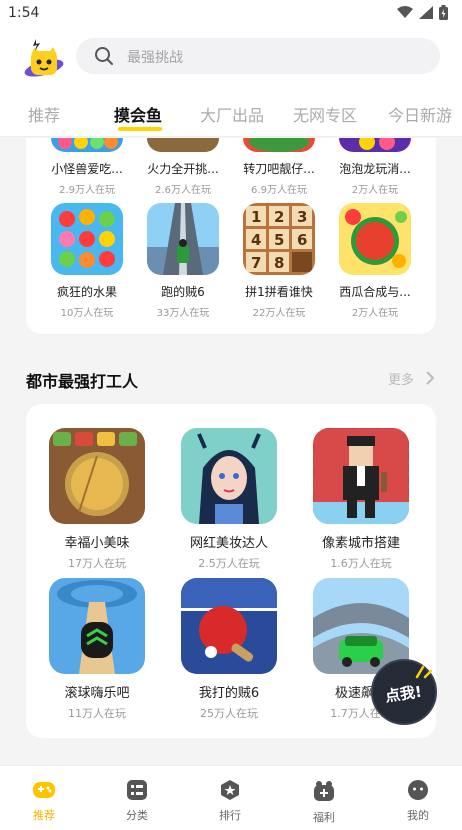  Describe the element at coordinates (360, 543) in the screenshot. I see `game-name: 像素城市搭建` at that location.